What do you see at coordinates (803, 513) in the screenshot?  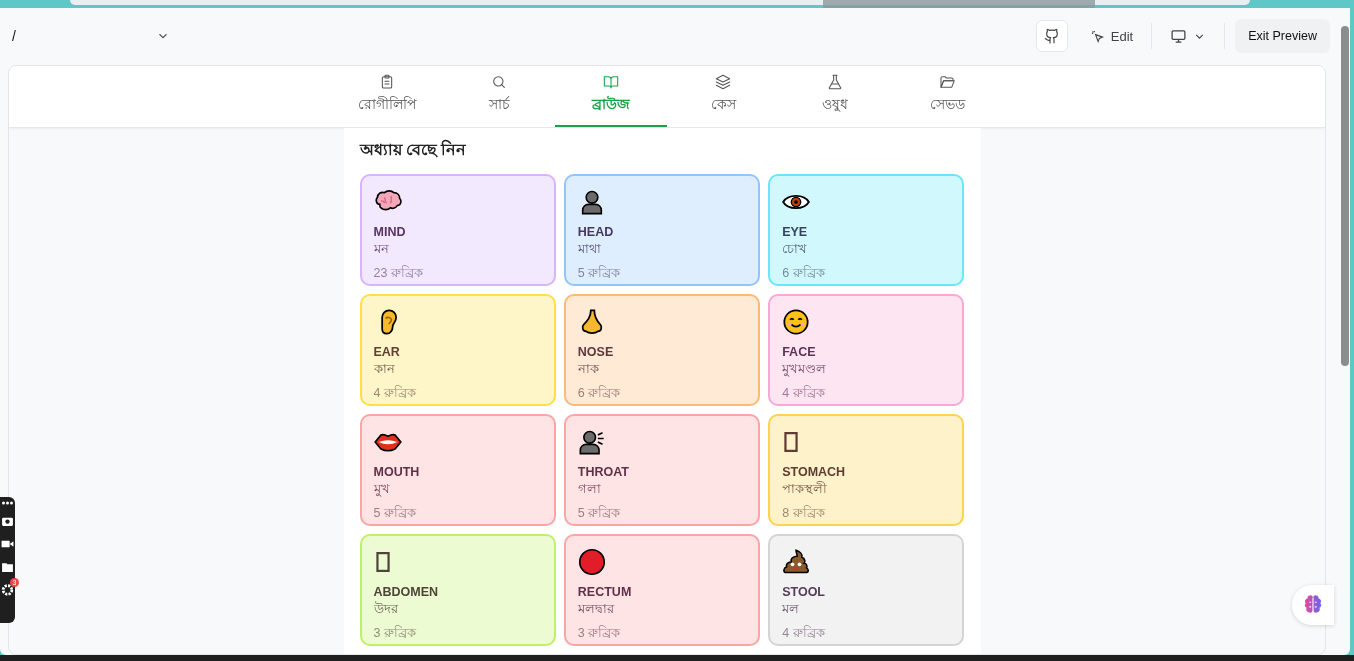 I see `rubric-count: 8 রুব্রিক` at bounding box center [803, 513].